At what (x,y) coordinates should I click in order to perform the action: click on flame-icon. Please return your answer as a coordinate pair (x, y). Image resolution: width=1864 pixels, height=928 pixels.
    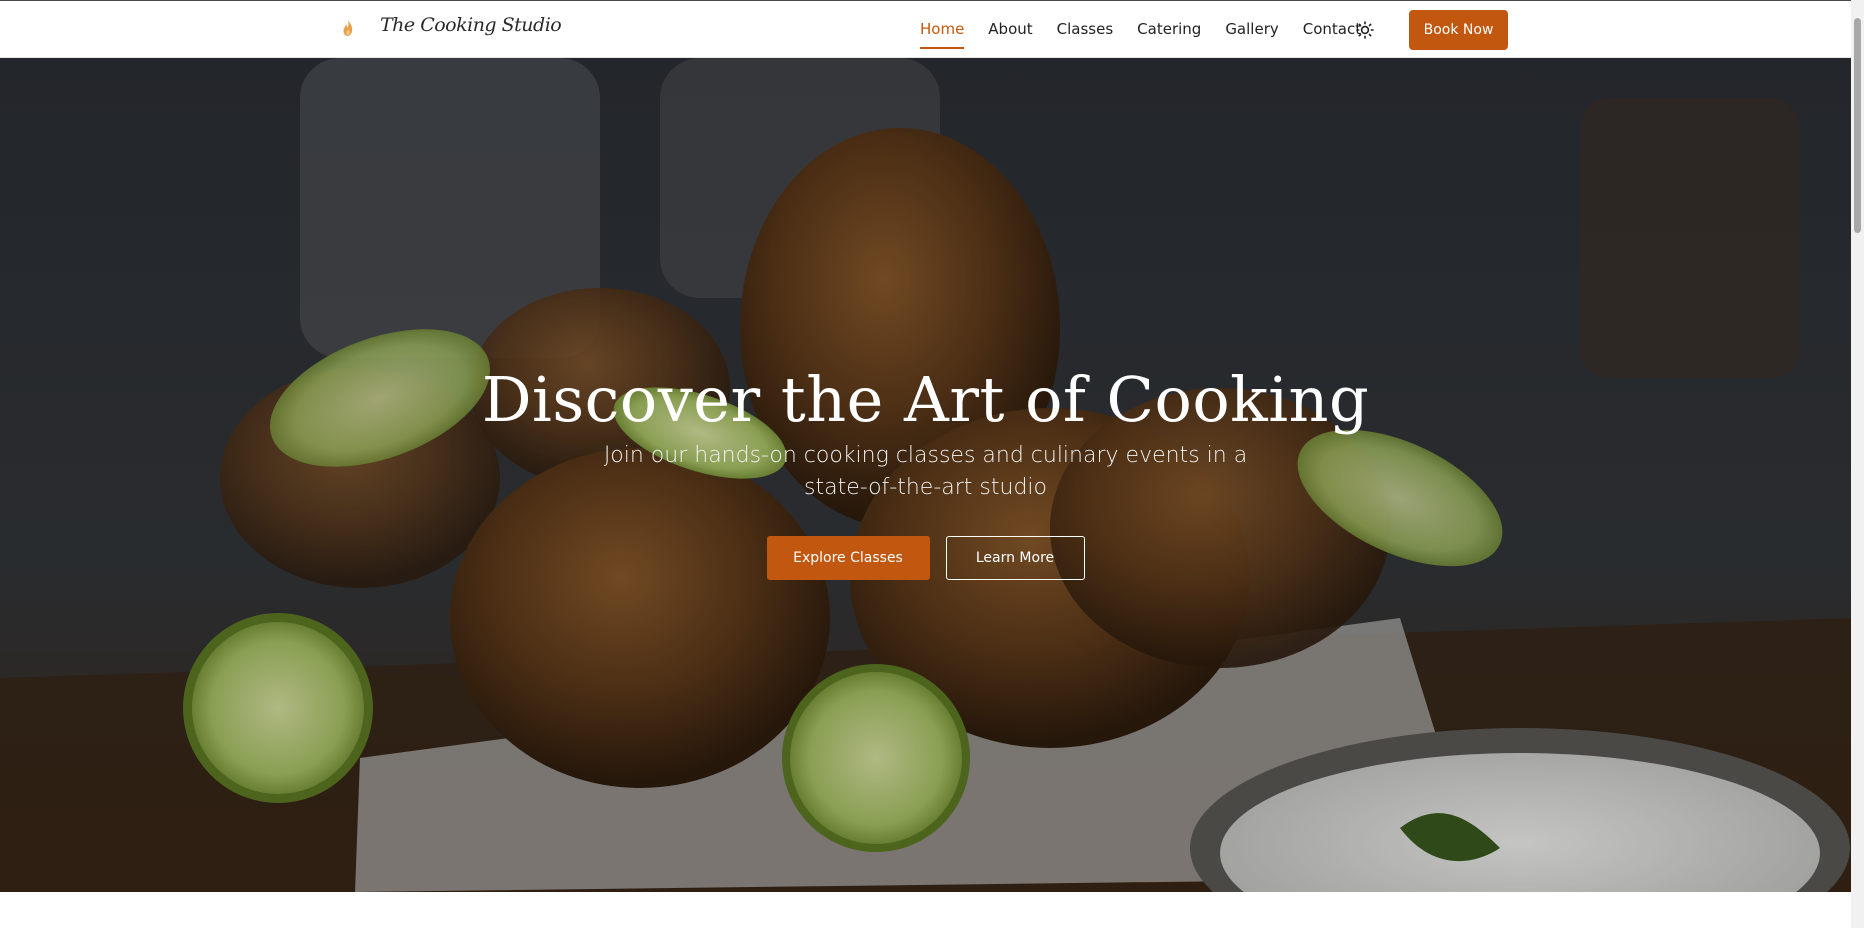
    Looking at the image, I should click on (348, 28).